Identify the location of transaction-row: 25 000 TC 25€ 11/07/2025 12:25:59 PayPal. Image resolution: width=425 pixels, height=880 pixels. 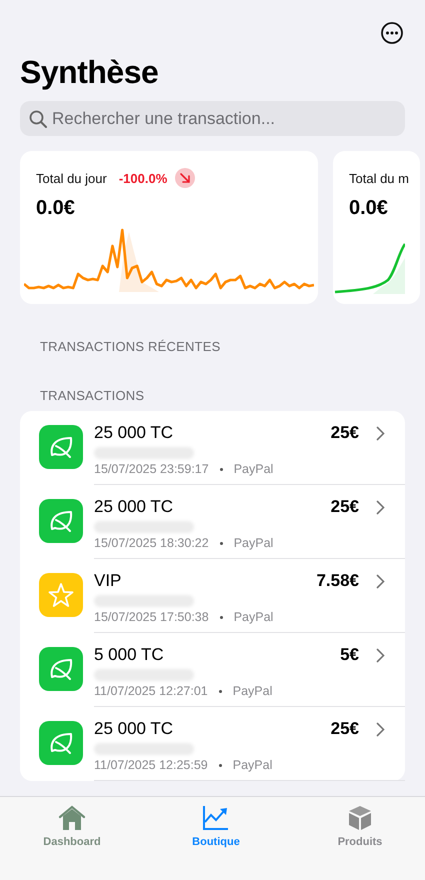
(212, 744).